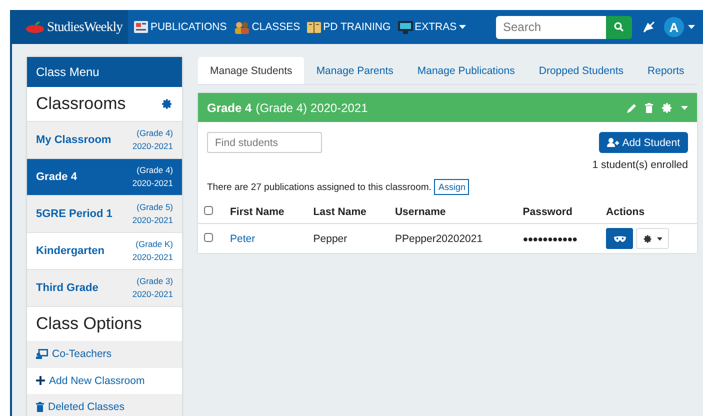 The height and width of the screenshot is (416, 703). What do you see at coordinates (251, 70) in the screenshot?
I see `tab: Manage Students` at bounding box center [251, 70].